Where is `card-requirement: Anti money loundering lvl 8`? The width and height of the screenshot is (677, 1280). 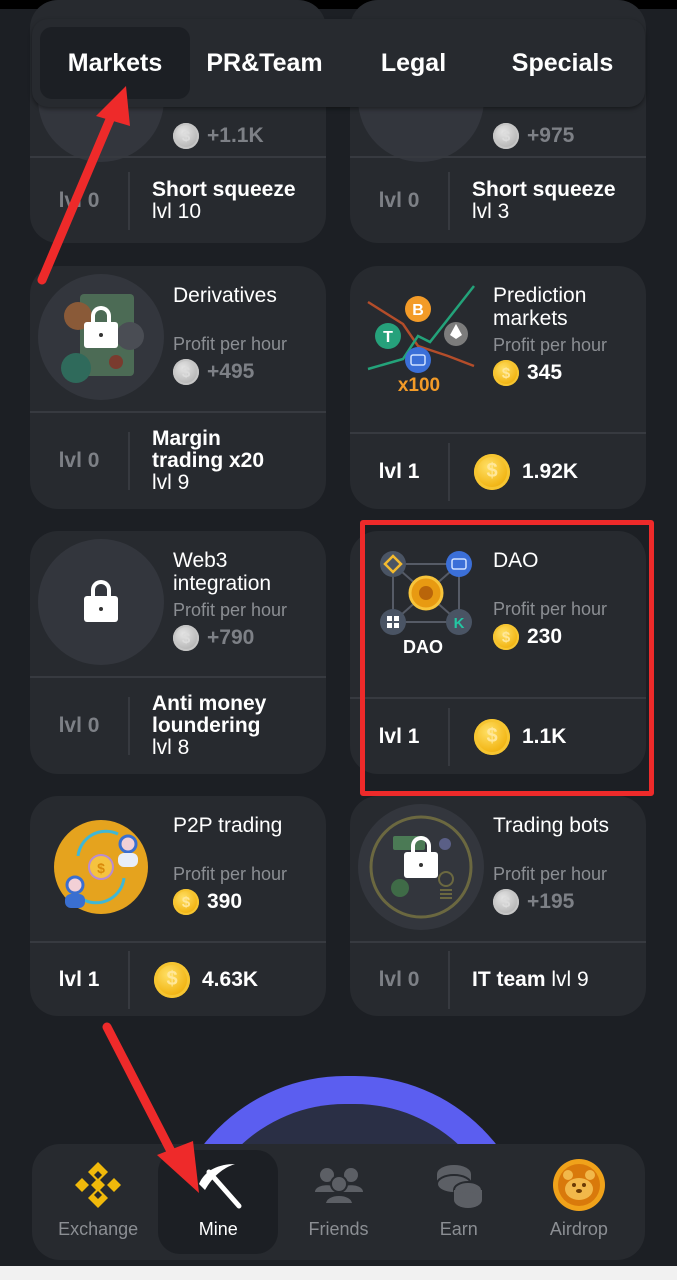 card-requirement: Anti money loundering lvl 8 is located at coordinates (228, 726).